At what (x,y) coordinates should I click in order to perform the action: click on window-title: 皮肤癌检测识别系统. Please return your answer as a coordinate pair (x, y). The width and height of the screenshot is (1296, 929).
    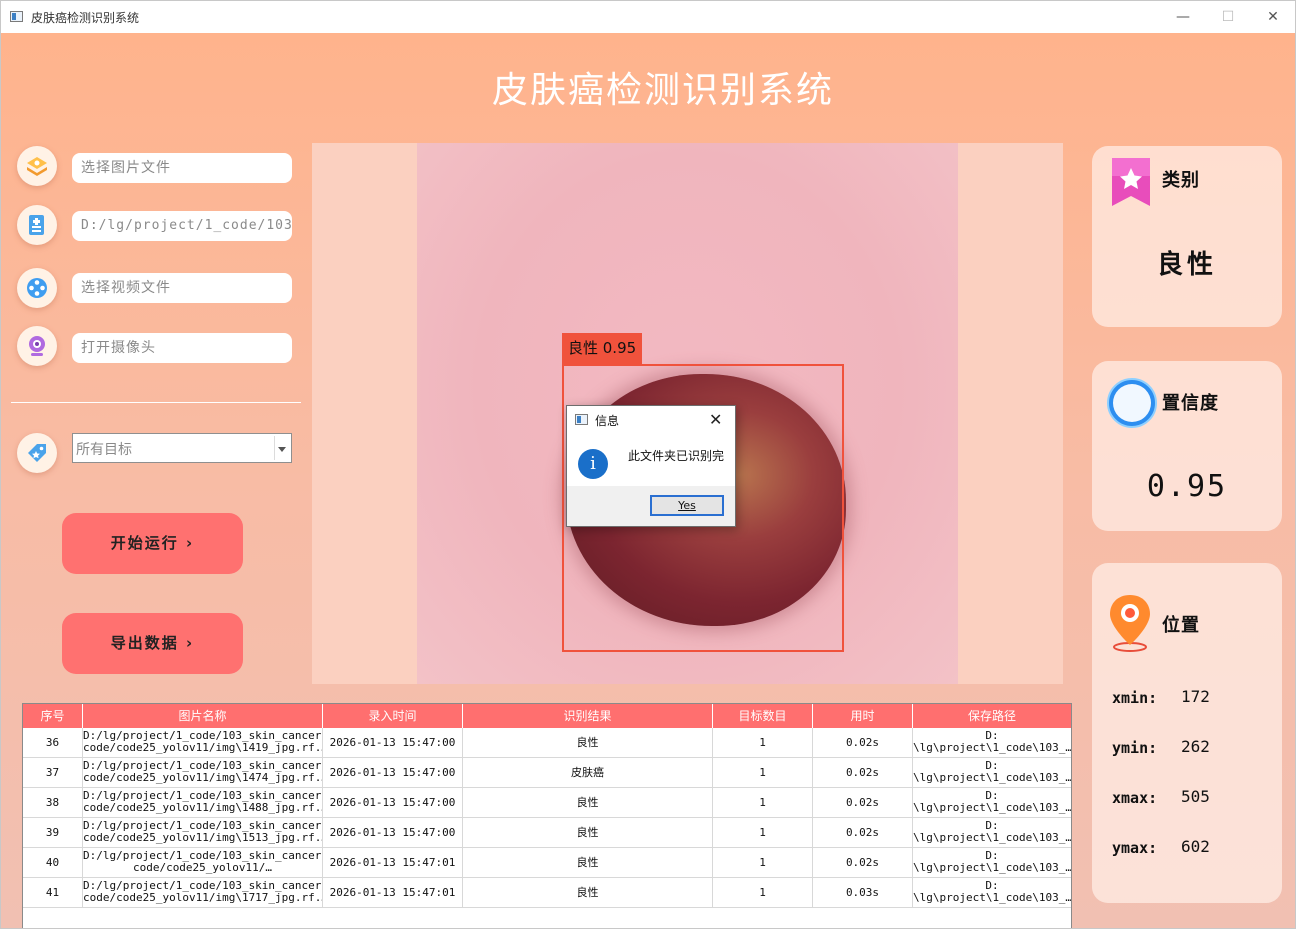
    Looking at the image, I should click on (85, 18).